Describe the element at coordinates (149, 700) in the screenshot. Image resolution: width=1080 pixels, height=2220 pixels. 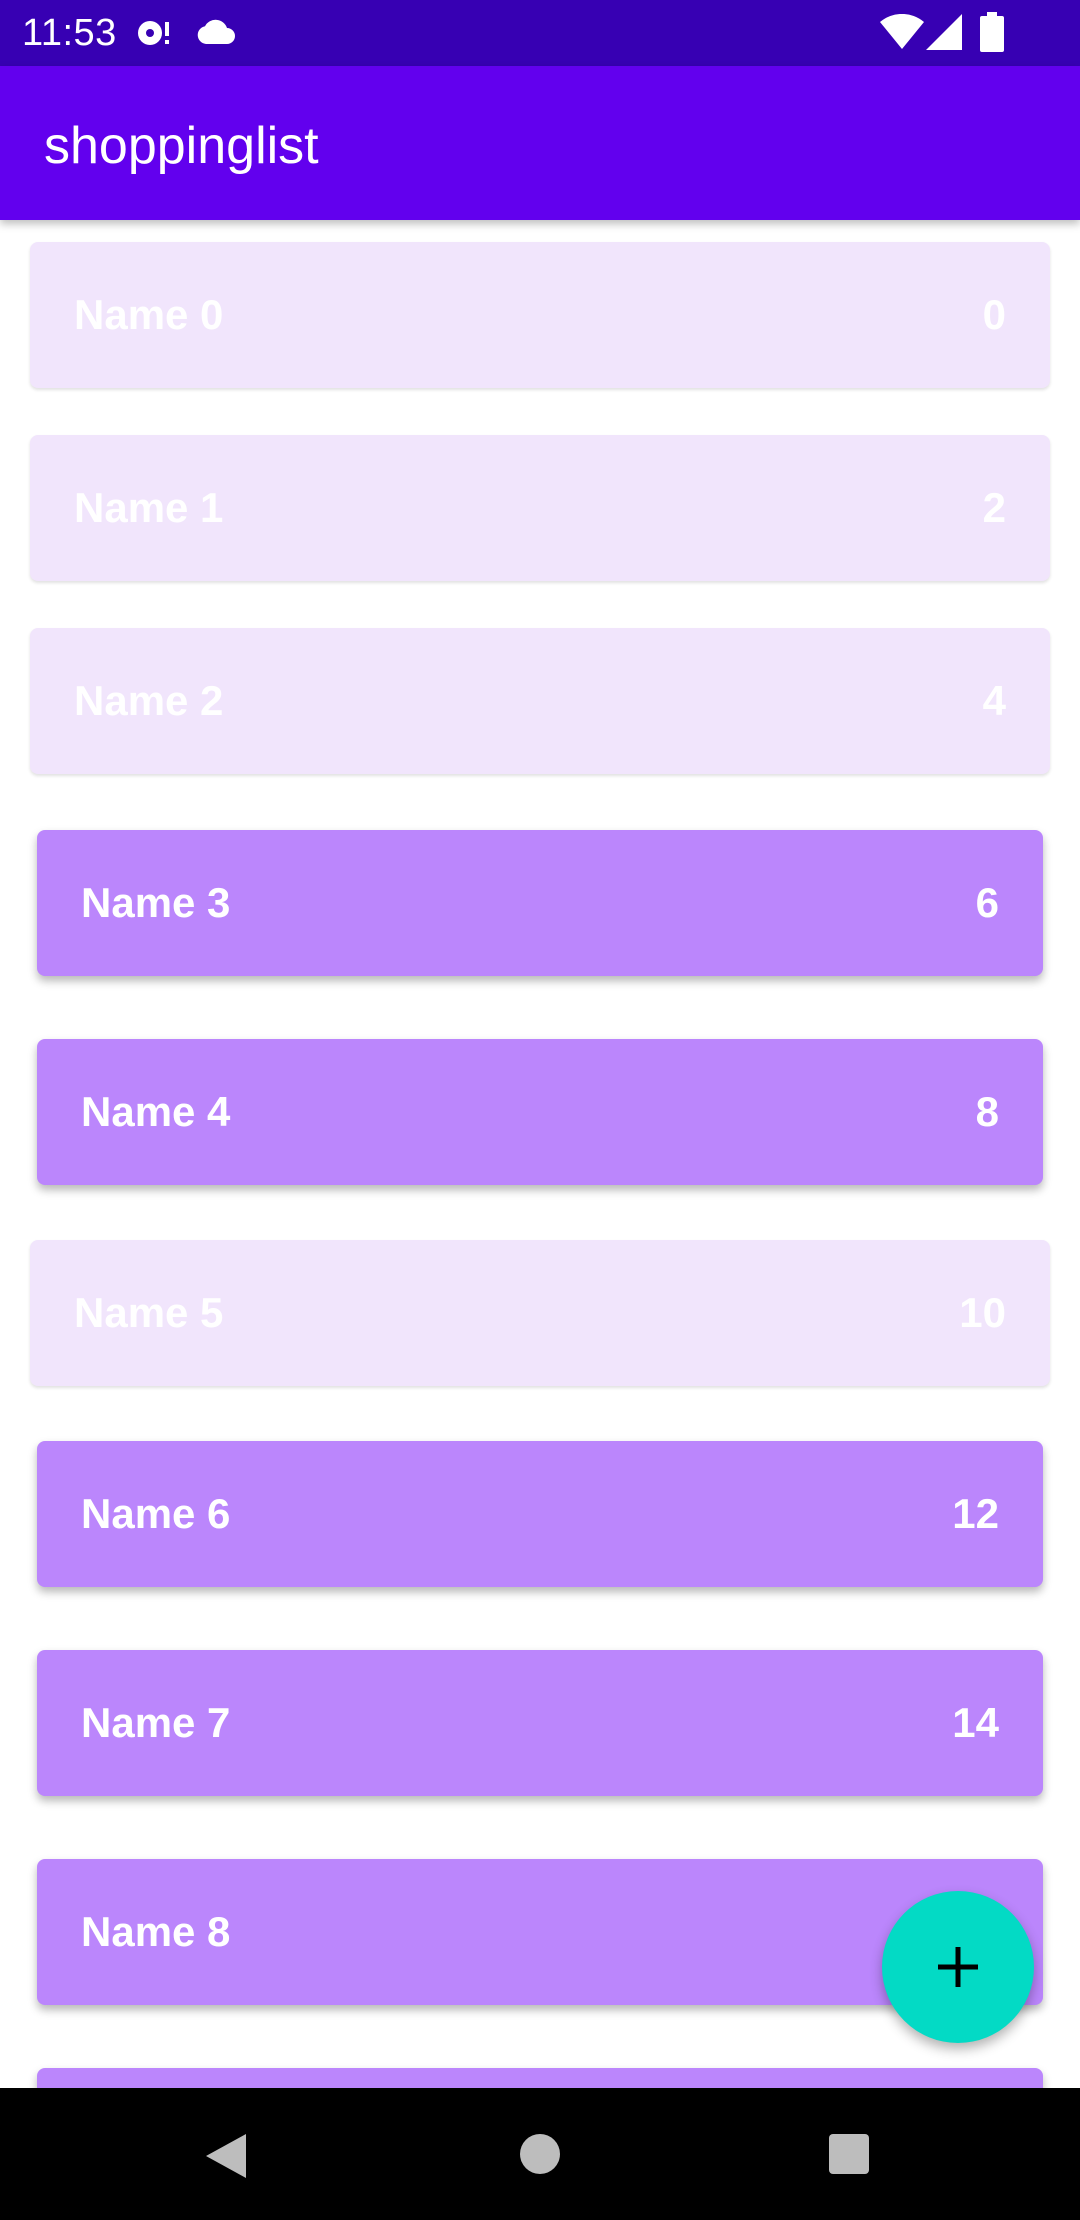
I see `item-name: Name 2` at that location.